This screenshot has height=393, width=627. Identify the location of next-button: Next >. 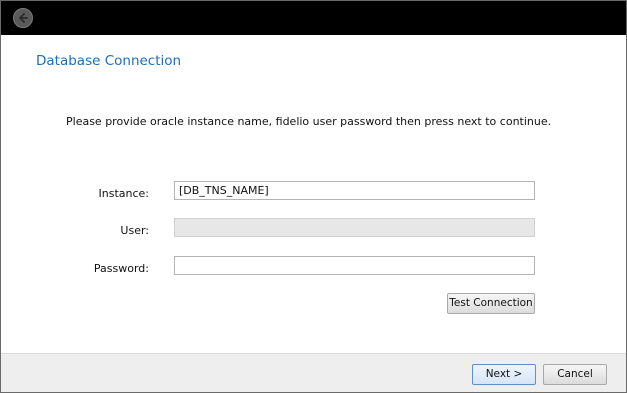
(504, 374).